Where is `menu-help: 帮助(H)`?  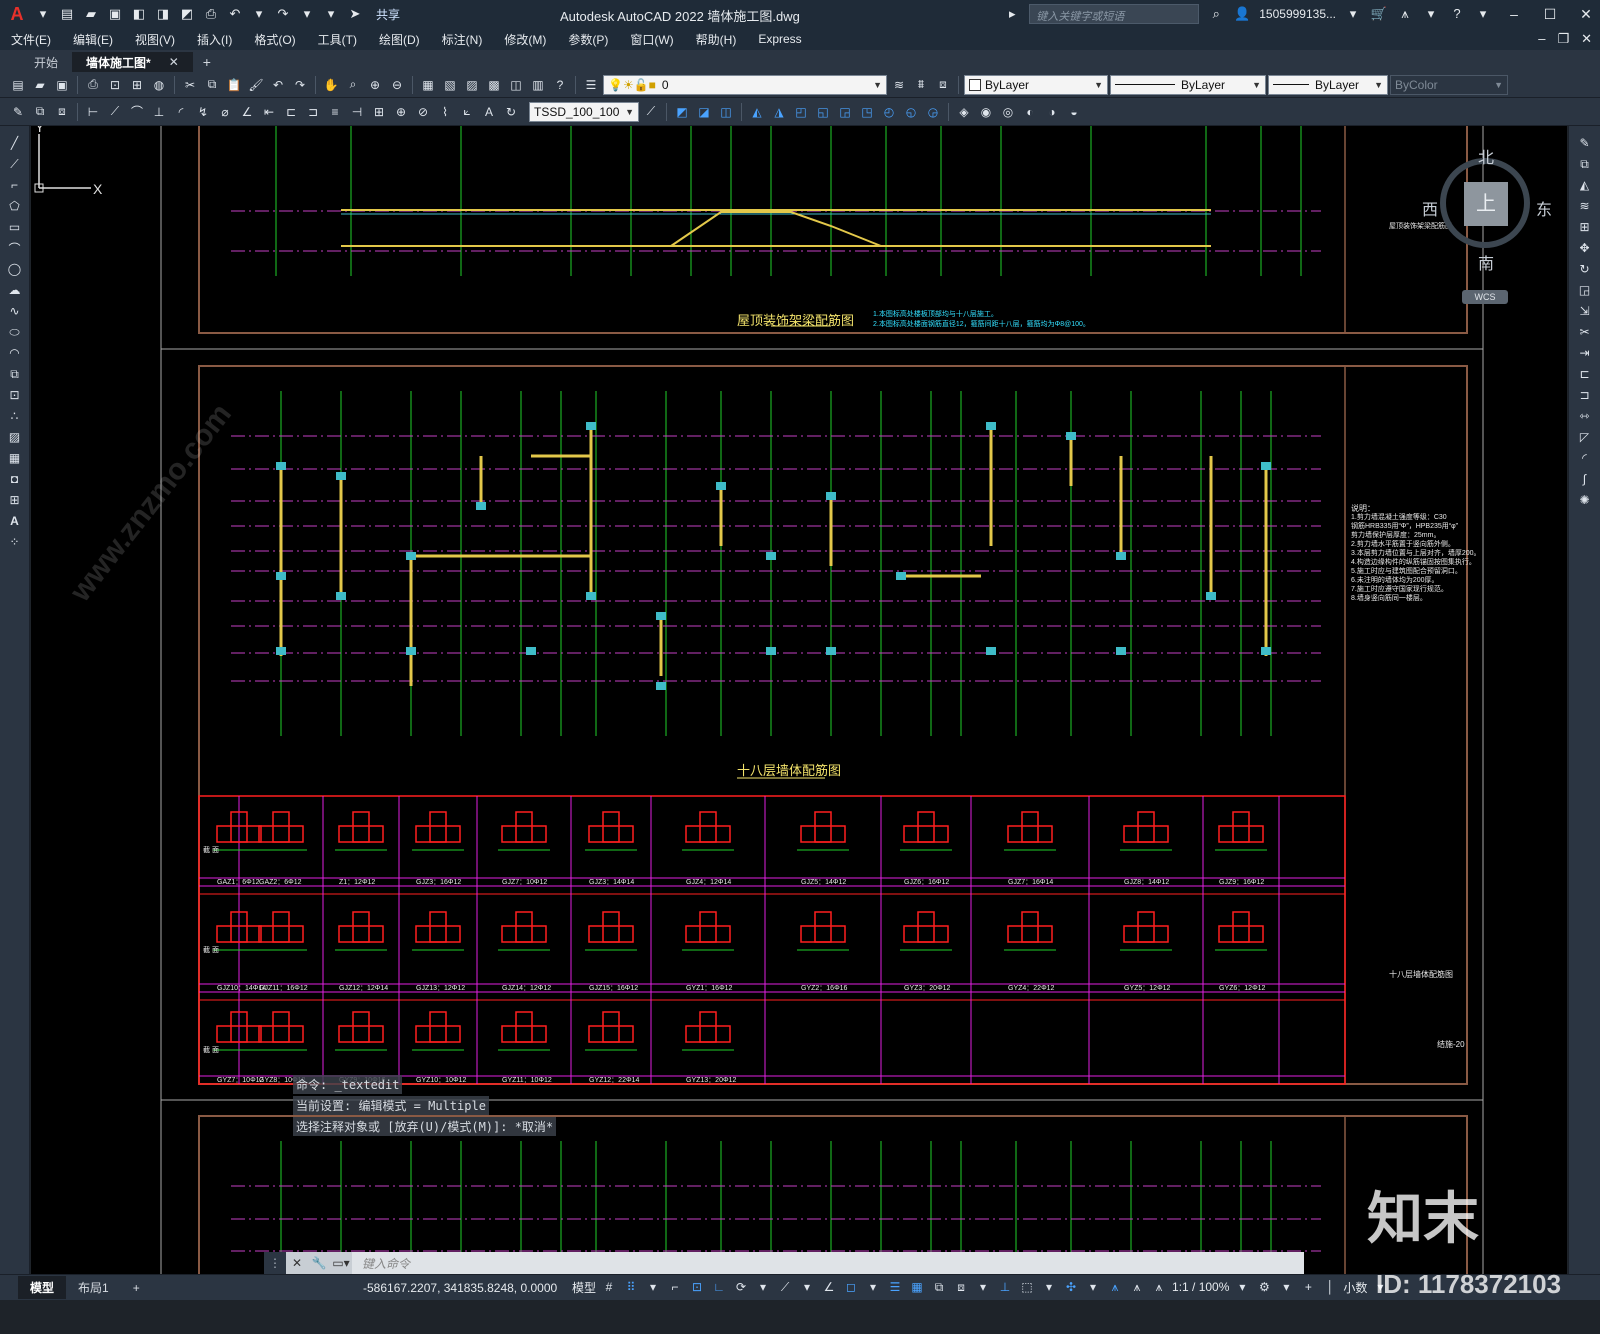 menu-help: 帮助(H) is located at coordinates (716, 39).